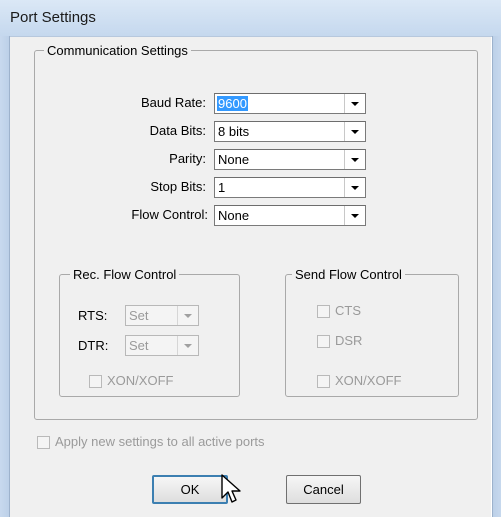 This screenshot has height=517, width=501. I want to click on send-xon-xoff-checkbox, so click(323, 381).